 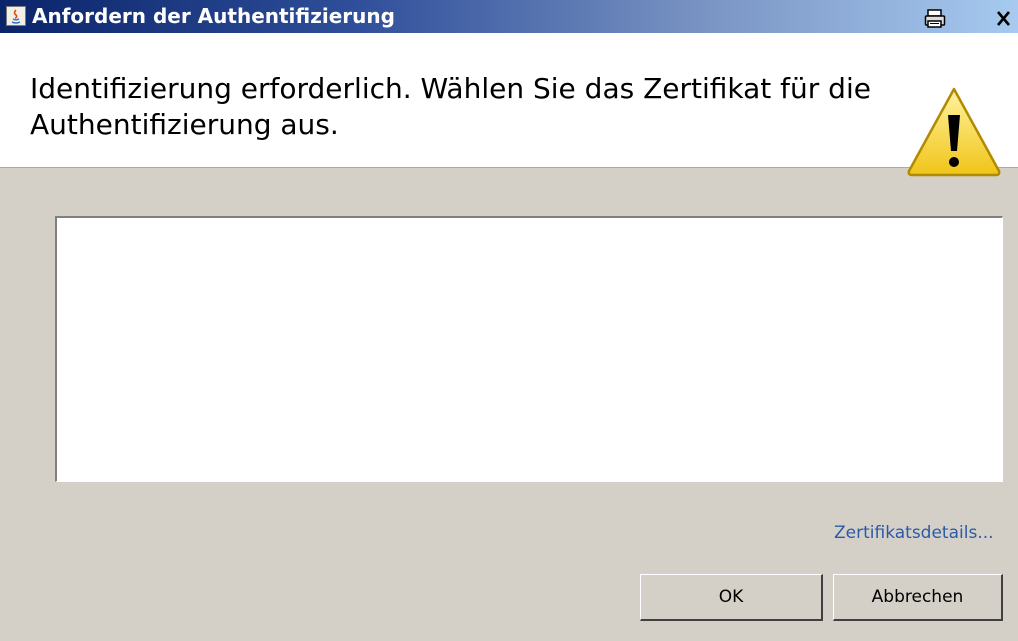 What do you see at coordinates (935, 19) in the screenshot?
I see `print-icon` at bounding box center [935, 19].